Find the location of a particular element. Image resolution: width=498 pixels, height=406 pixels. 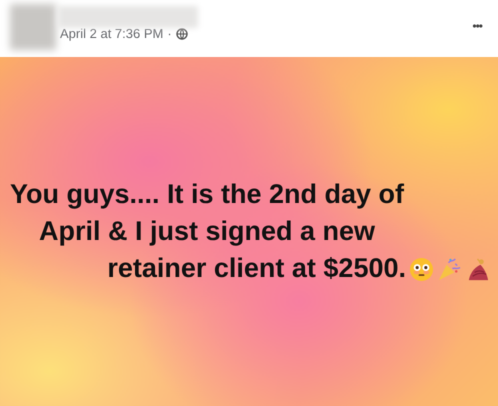

flushed-face-icon is located at coordinates (421, 269).